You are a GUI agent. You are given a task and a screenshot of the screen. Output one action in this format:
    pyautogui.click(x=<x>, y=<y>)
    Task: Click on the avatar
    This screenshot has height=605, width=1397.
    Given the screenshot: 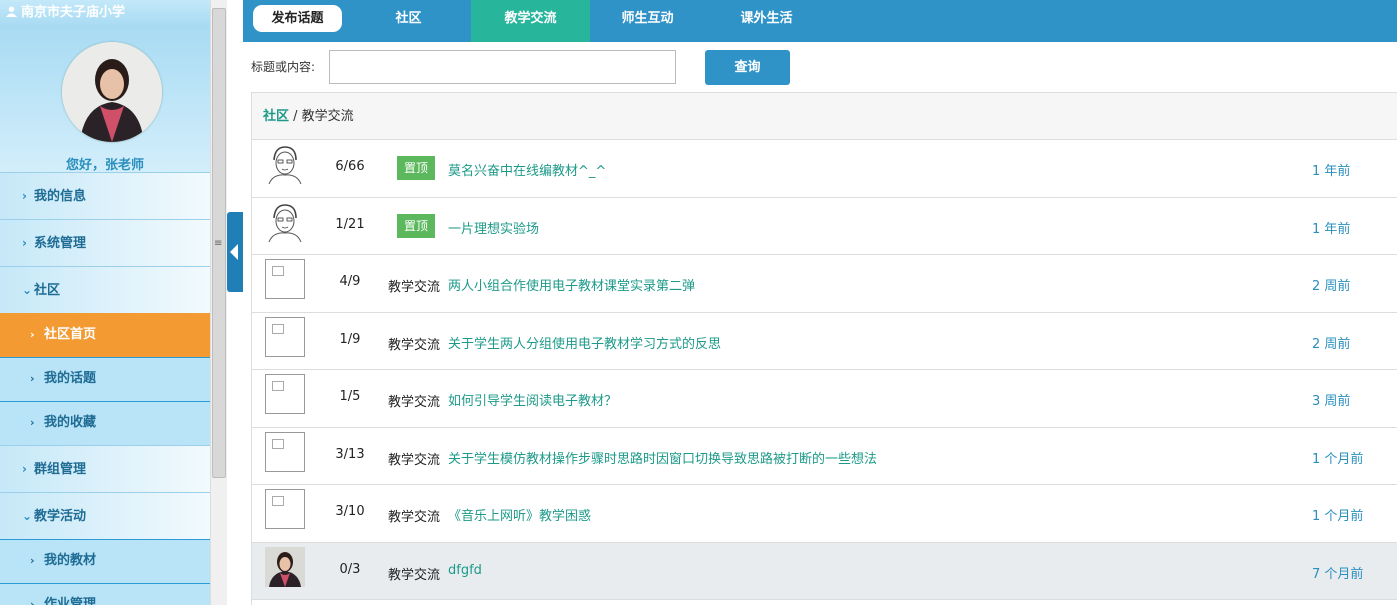 What is the action you would take?
    pyautogui.click(x=112, y=92)
    